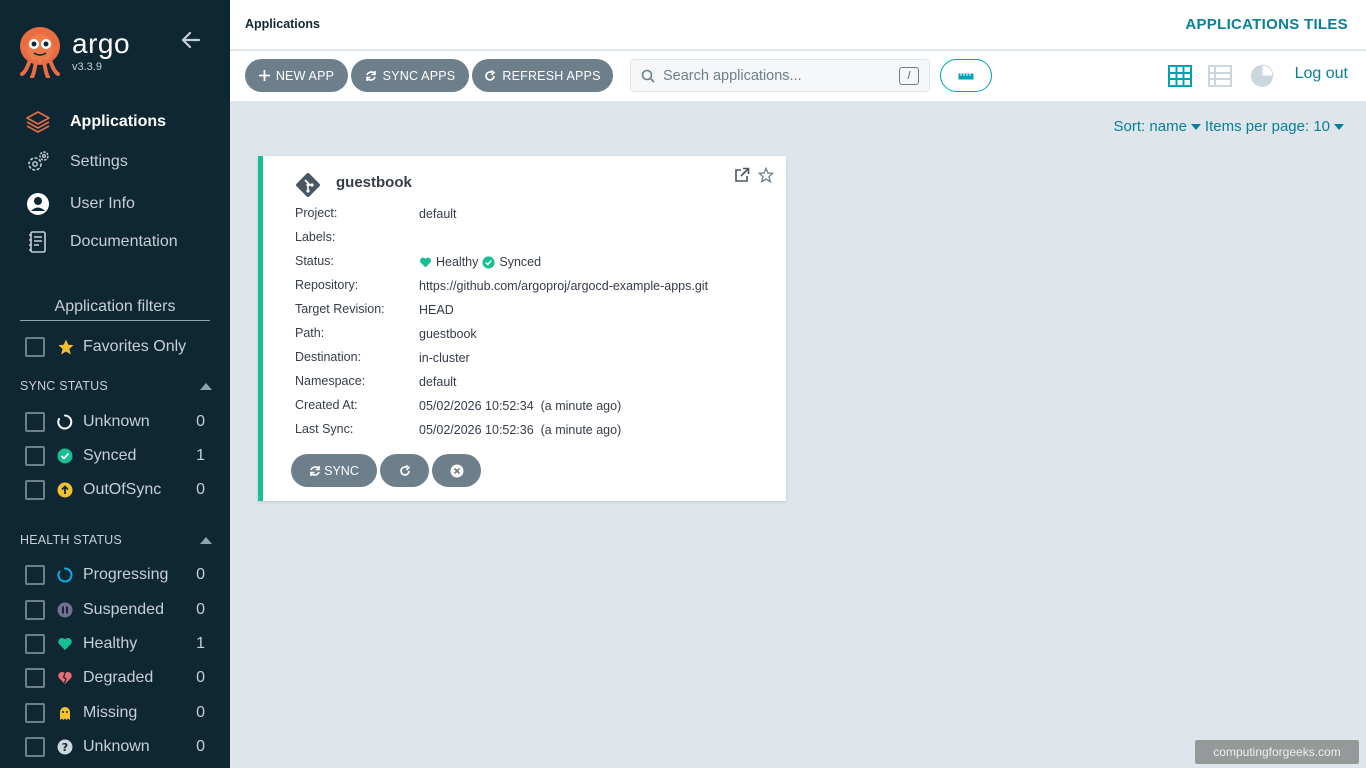 This screenshot has width=1366, height=768. I want to click on favorites-checkbox, so click(35, 347).